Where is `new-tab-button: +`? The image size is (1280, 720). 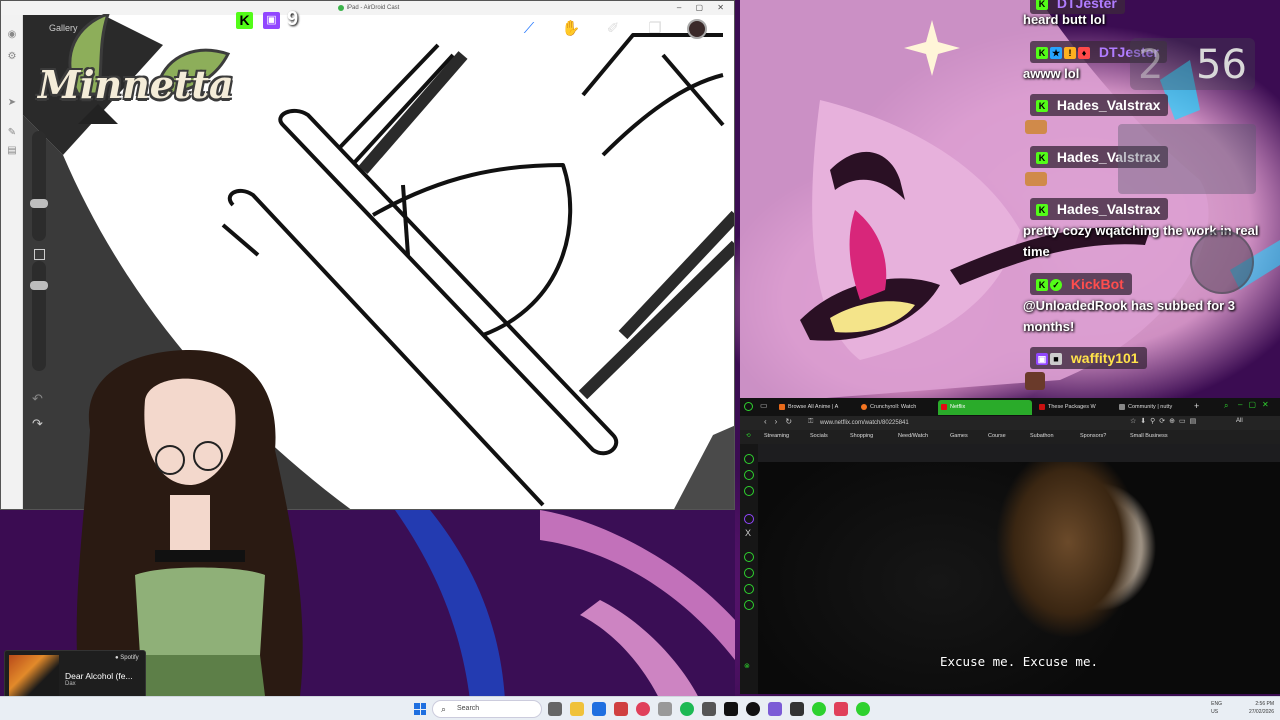
new-tab-button: + is located at coordinates (1196, 406).